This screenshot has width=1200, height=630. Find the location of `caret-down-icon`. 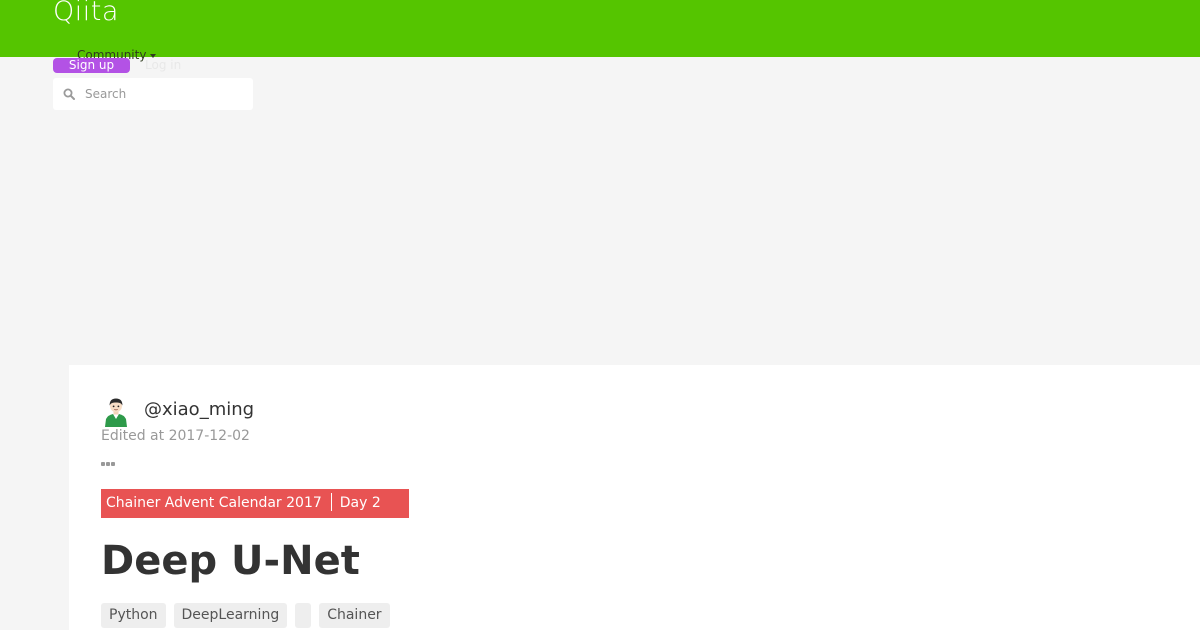

caret-down-icon is located at coordinates (153, 55).